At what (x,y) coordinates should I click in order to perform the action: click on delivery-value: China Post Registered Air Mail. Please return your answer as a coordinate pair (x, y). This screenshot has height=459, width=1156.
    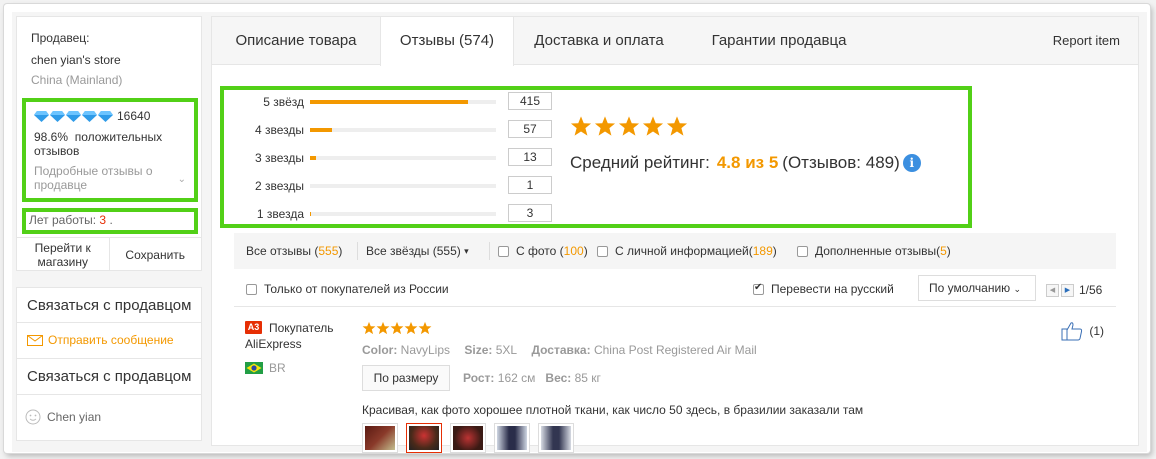
    Looking at the image, I should click on (675, 350).